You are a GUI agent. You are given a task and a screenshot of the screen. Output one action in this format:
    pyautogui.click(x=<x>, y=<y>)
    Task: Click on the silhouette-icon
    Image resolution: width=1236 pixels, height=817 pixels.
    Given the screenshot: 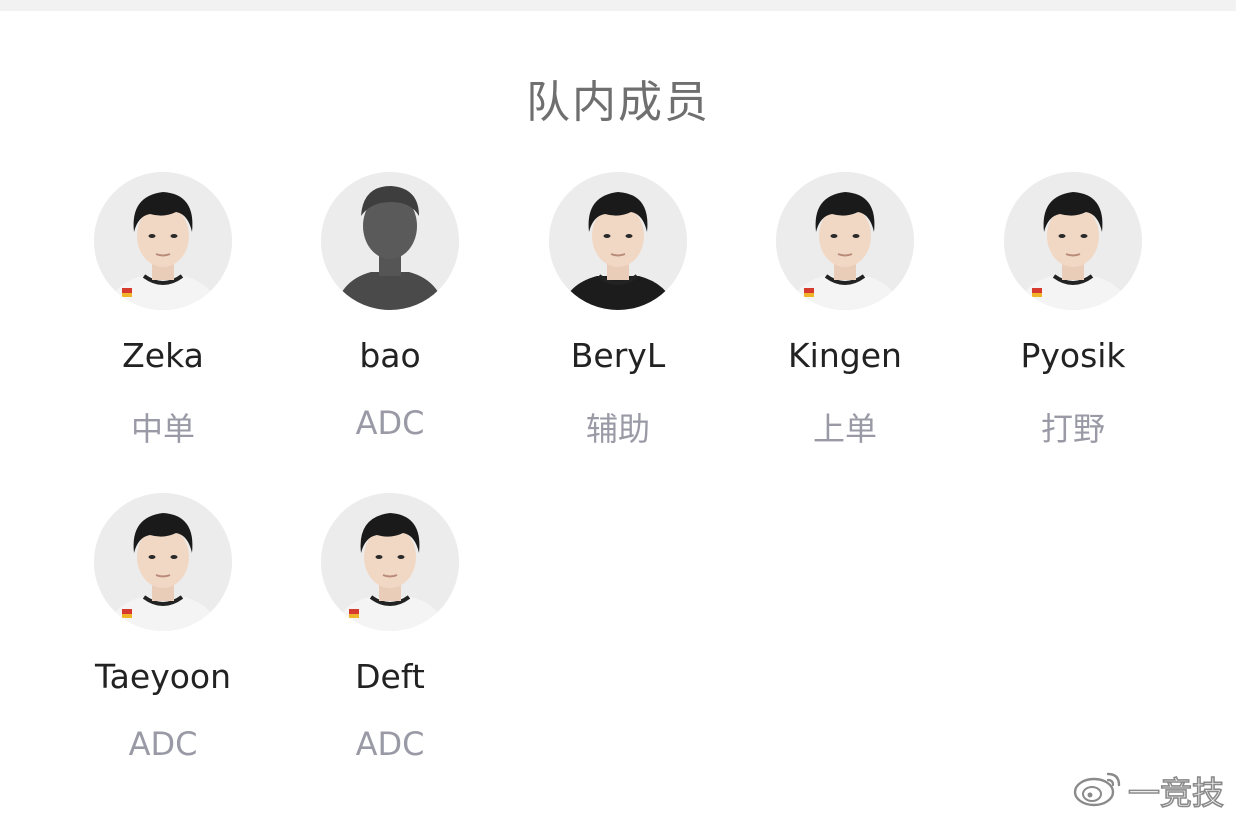 What is the action you would take?
    pyautogui.click(x=390, y=241)
    